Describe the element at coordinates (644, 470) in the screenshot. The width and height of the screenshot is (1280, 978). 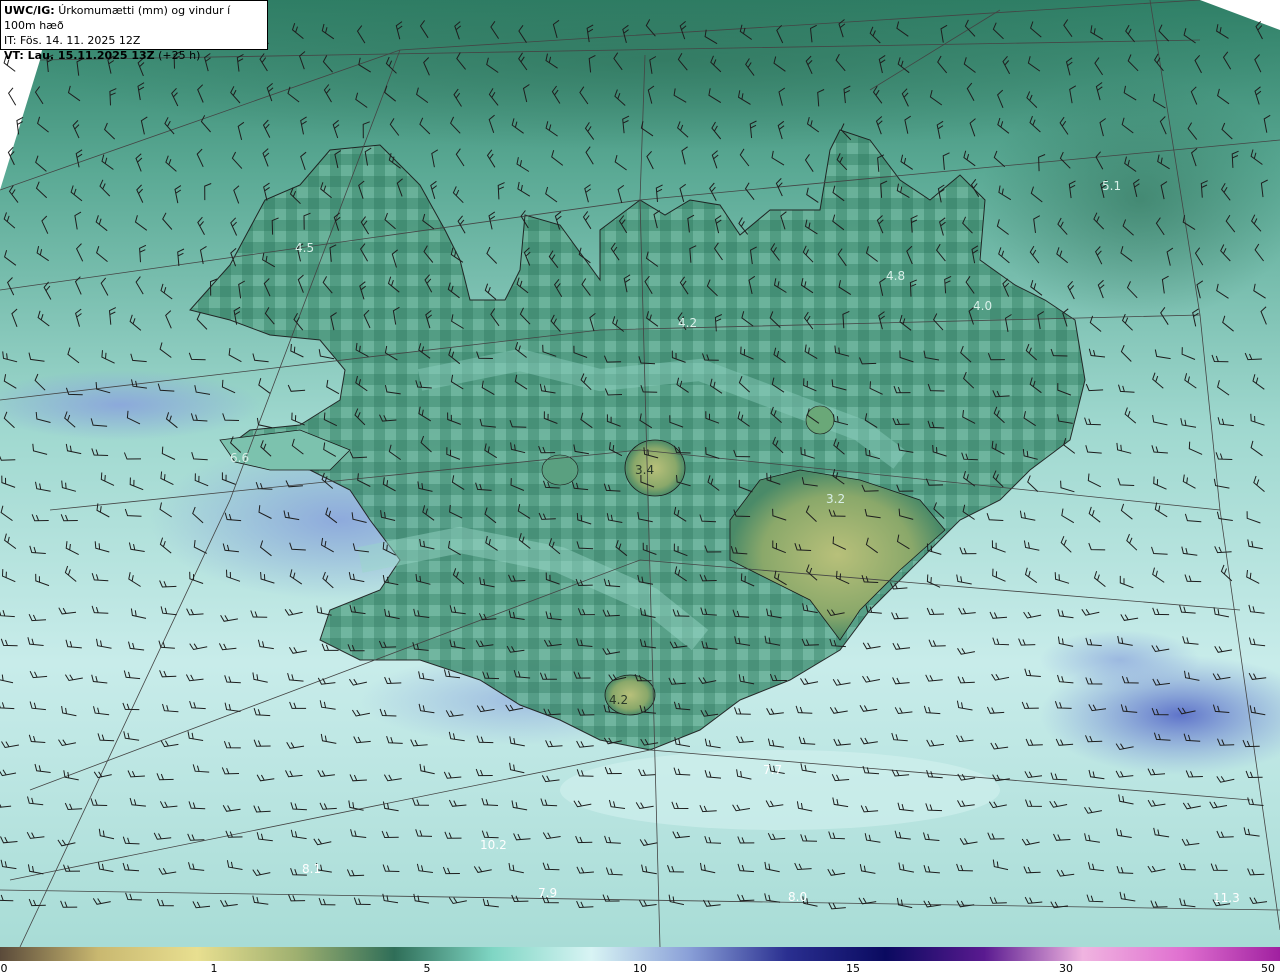
I see `map-label: 3.4` at that location.